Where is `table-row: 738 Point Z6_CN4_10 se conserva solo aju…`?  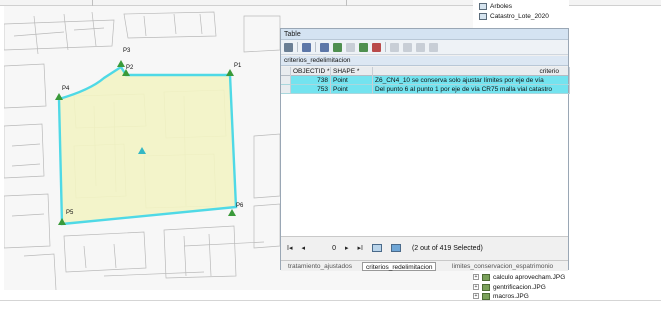 table-row: 738 Point Z6_CN4_10 se conserva solo aju… is located at coordinates (425, 80).